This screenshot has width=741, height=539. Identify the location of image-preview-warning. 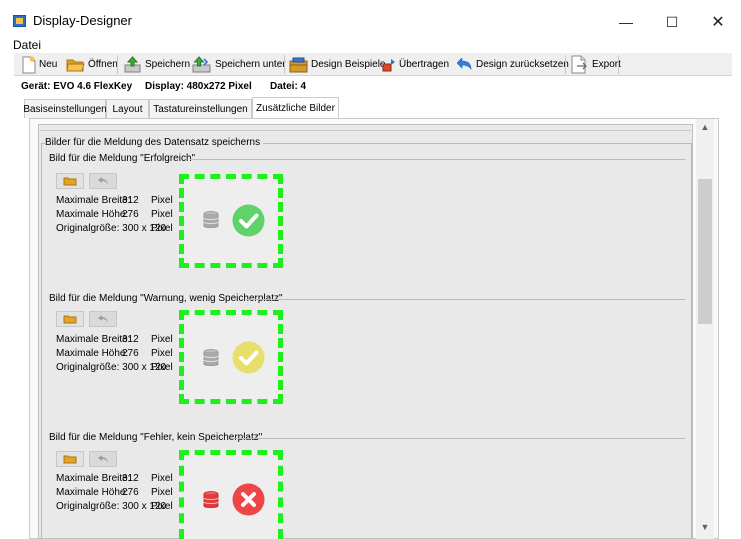
(231, 357).